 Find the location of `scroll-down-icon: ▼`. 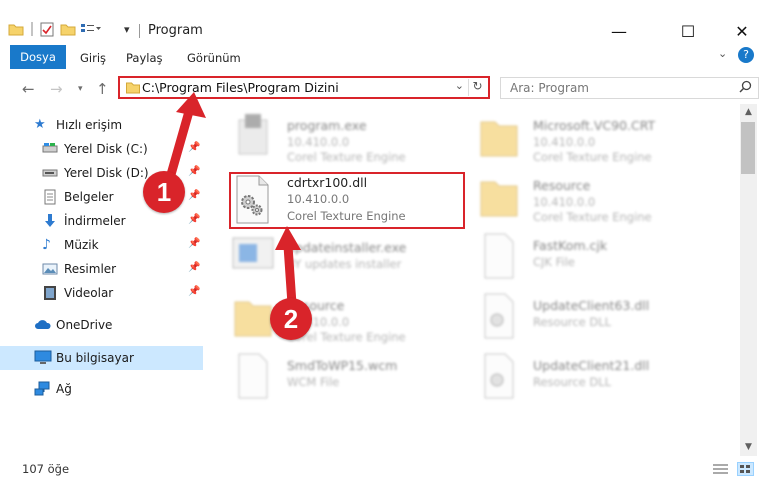

scroll-down-icon: ▼ is located at coordinates (748, 447).